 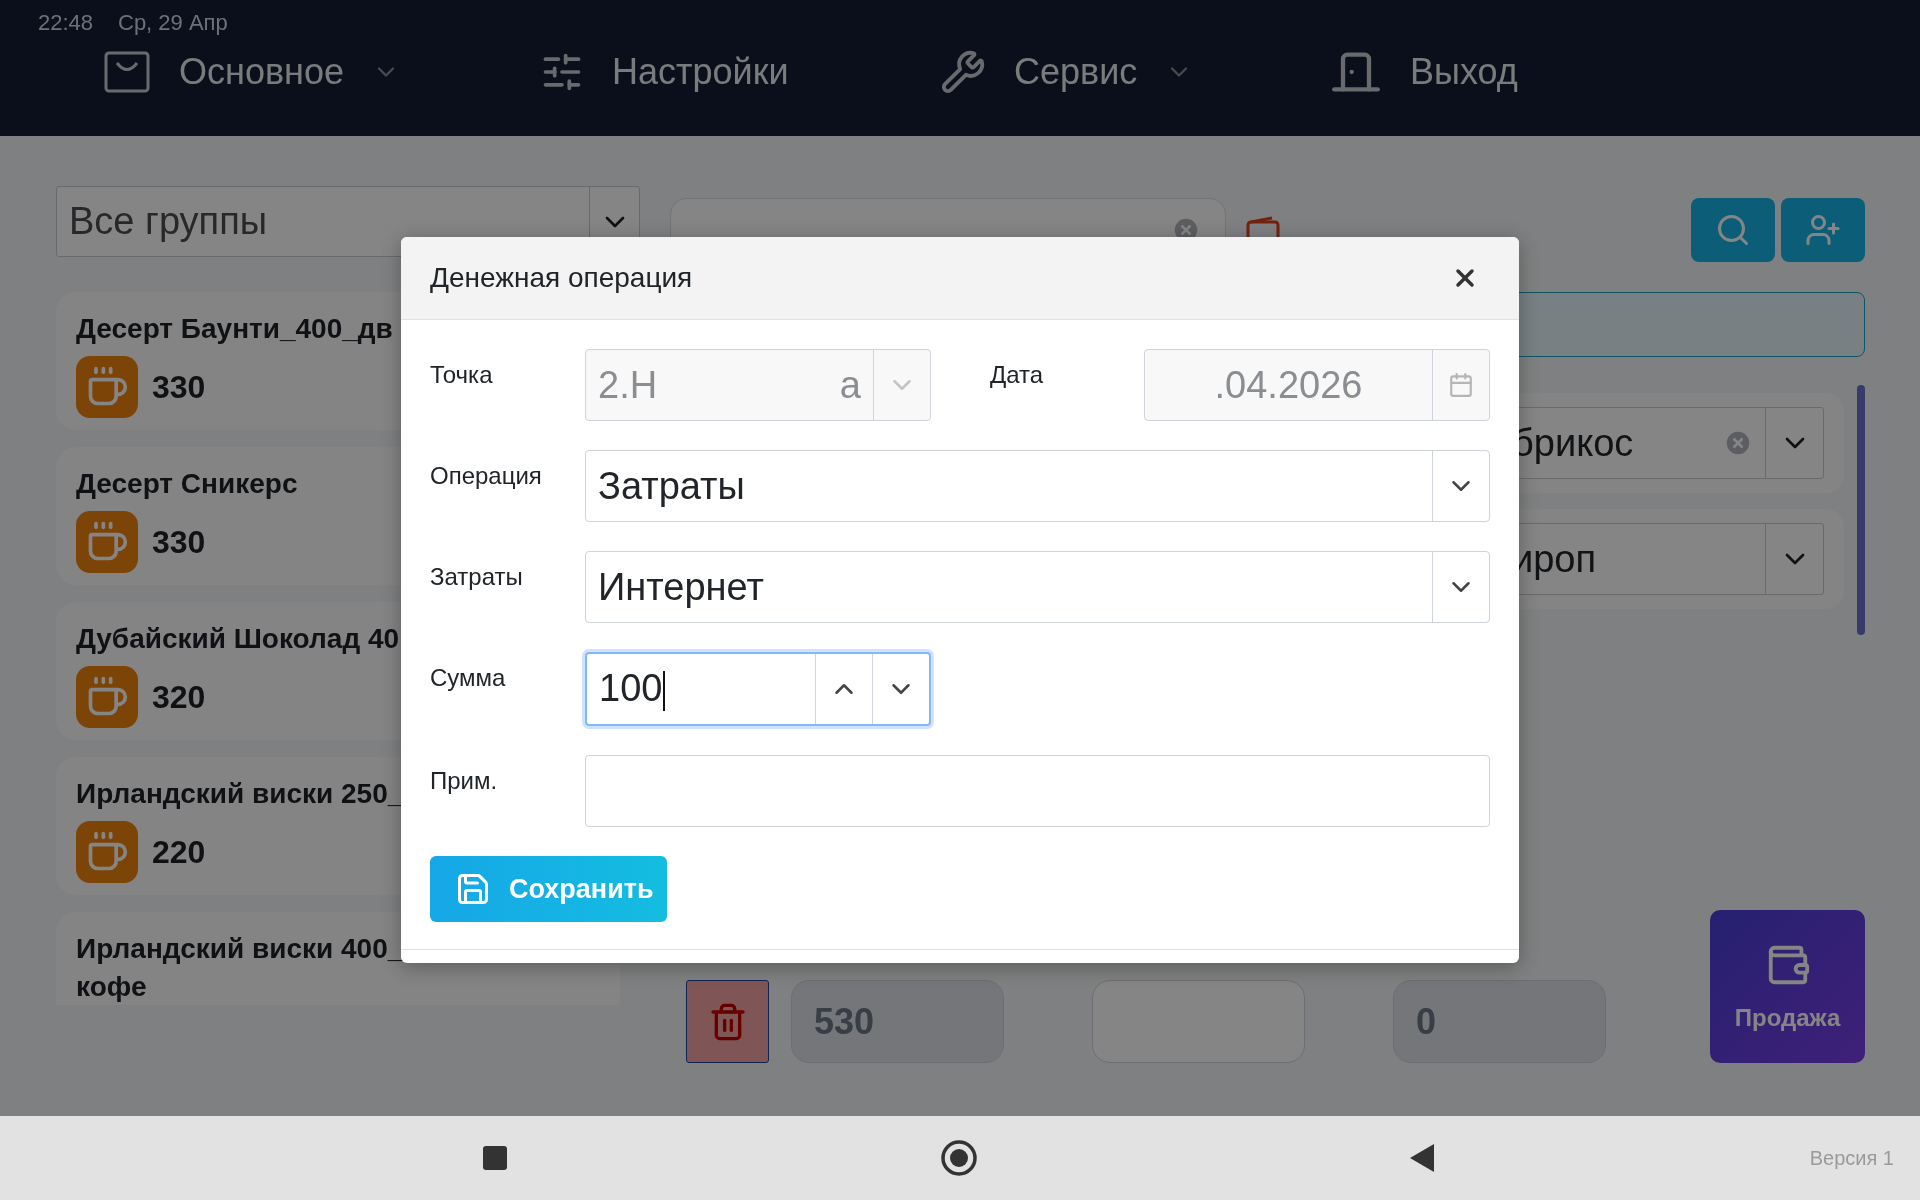 I want to click on add-user-icon, so click(x=1823, y=230).